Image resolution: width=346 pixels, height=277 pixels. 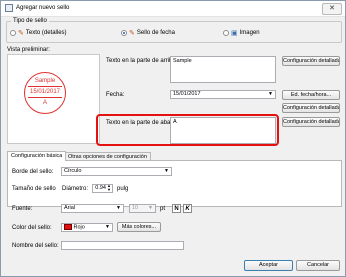 What do you see at coordinates (116, 171) in the screenshot?
I see `border-select: Círculo ▼` at bounding box center [116, 171].